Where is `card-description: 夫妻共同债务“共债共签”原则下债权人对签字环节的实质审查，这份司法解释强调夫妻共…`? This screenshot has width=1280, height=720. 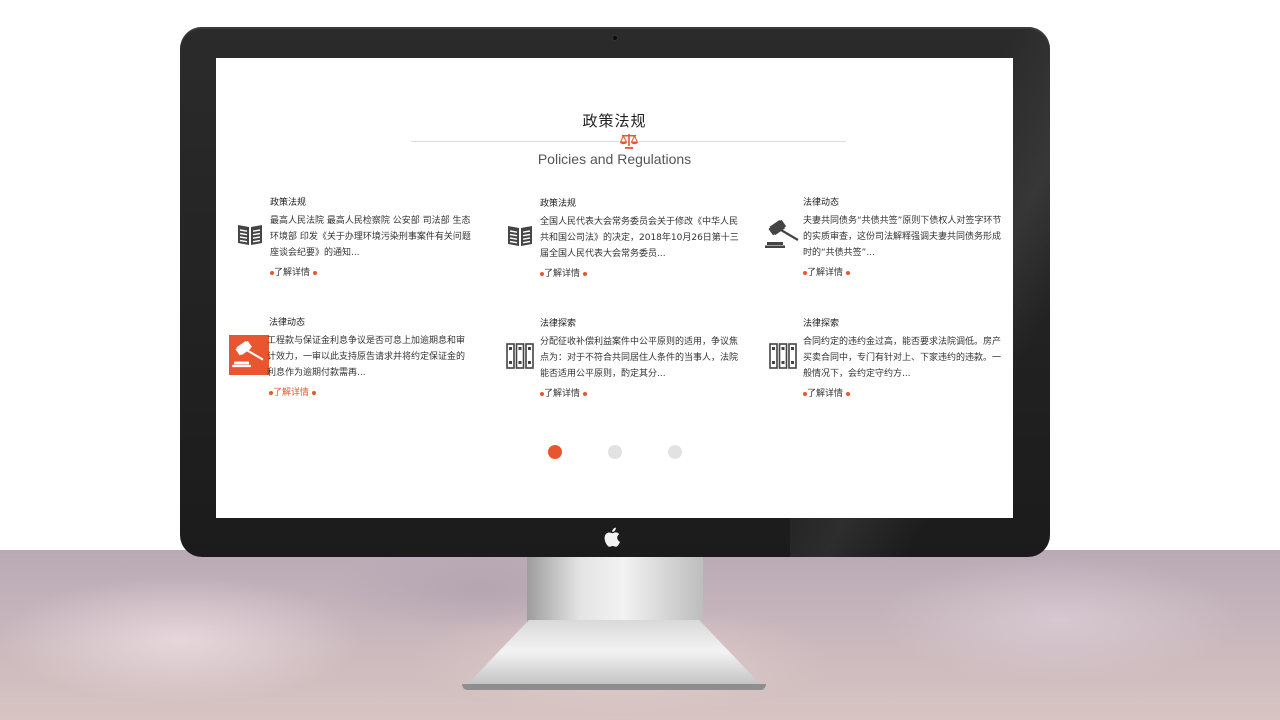 card-description: 夫妻共同债务“共债共签”原则下债权人对签字环节的实质审查，这份司法解释强调夫妻共… is located at coordinates (902, 237).